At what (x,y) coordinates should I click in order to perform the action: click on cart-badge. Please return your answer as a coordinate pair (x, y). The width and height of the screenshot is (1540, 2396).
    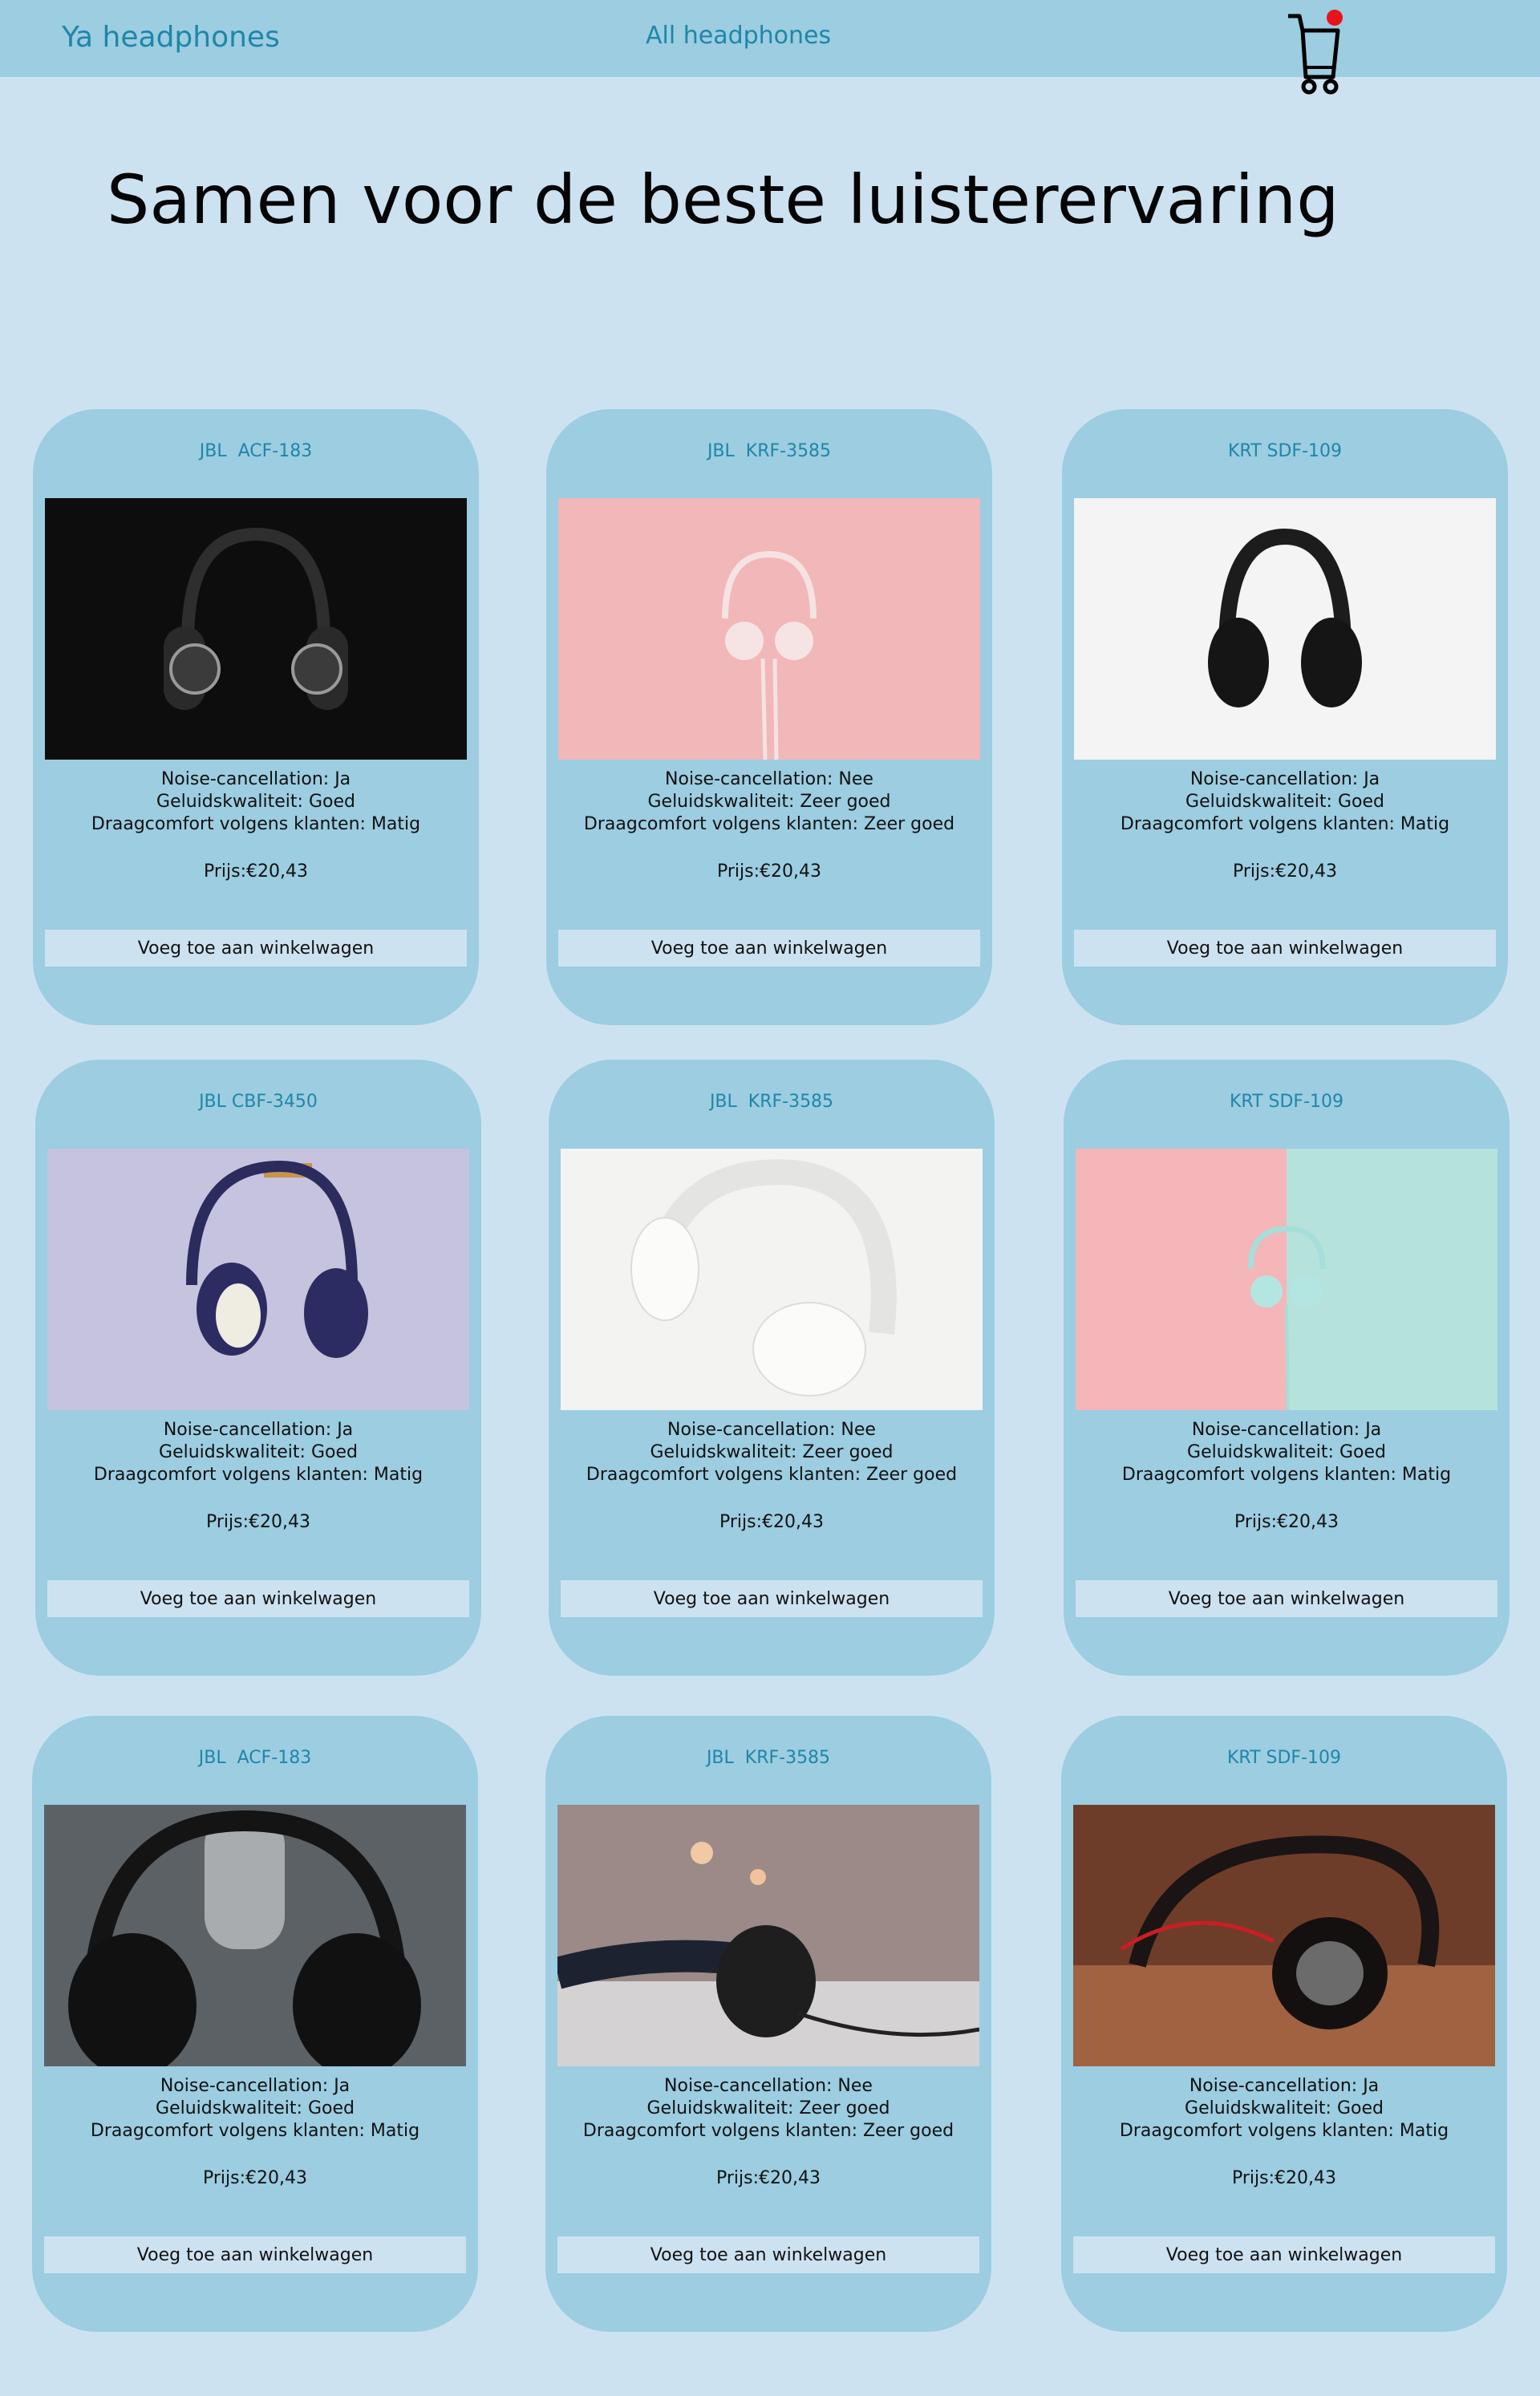
    Looking at the image, I should click on (1335, 18).